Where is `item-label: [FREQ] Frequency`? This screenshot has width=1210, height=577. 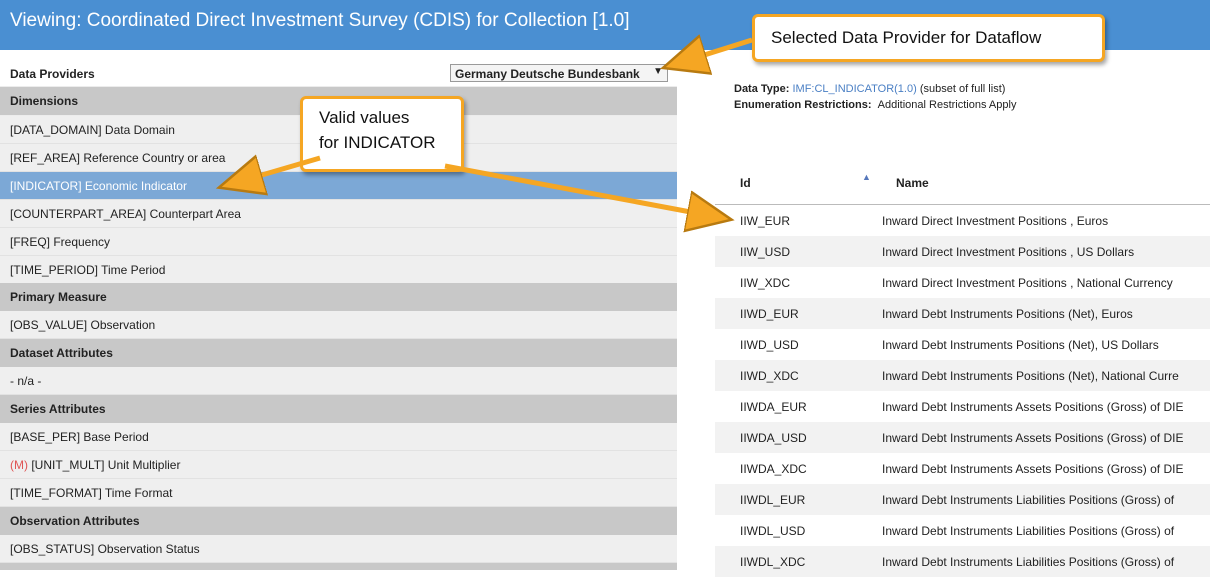
item-label: [FREQ] Frequency is located at coordinates (60, 242).